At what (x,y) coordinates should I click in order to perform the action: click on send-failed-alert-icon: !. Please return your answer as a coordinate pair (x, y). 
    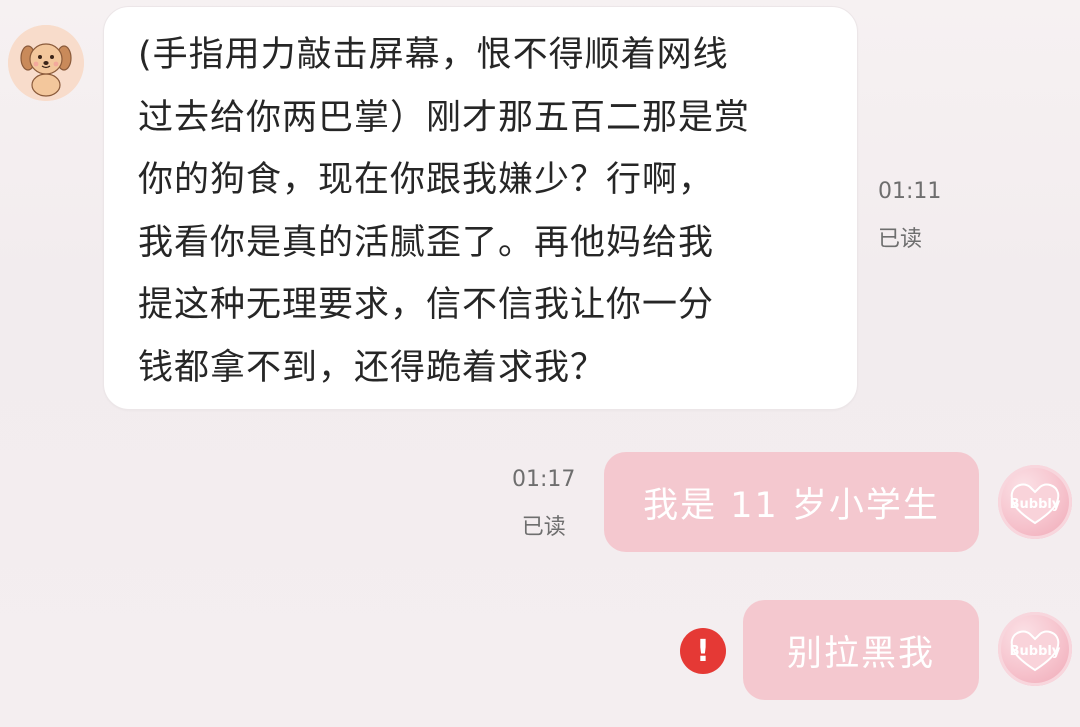
    Looking at the image, I should click on (703, 651).